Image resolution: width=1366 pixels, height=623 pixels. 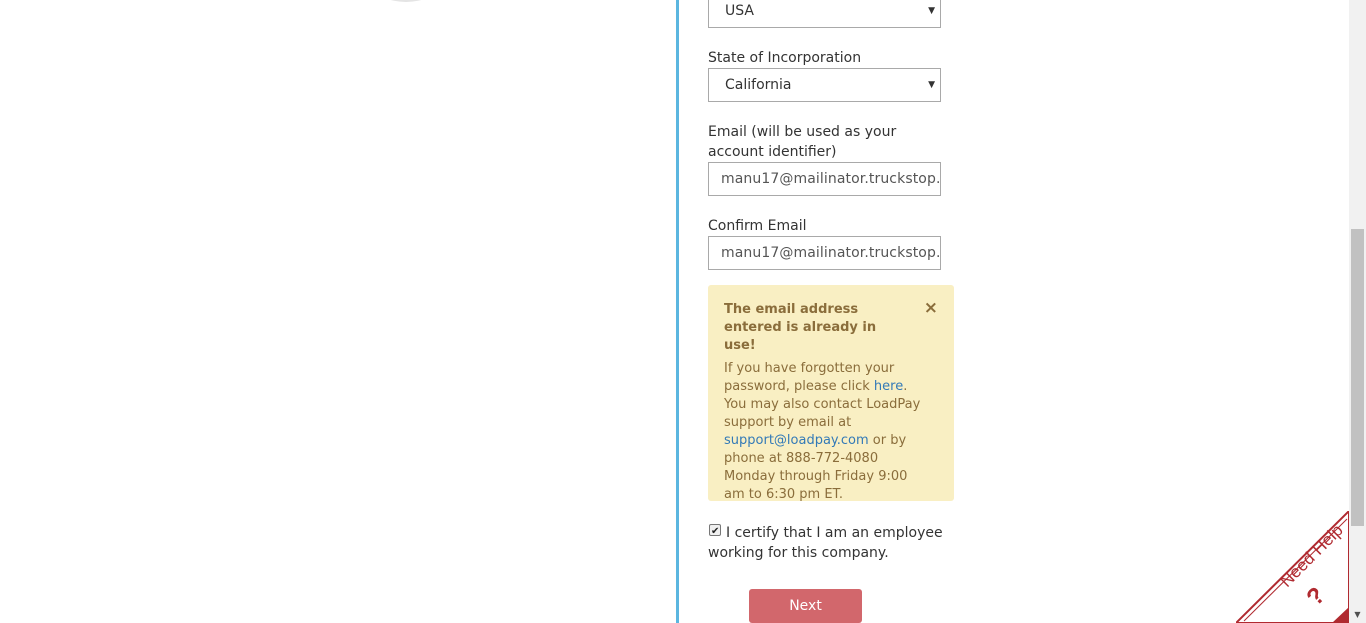 I want to click on next-button: Next, so click(x=805, y=606).